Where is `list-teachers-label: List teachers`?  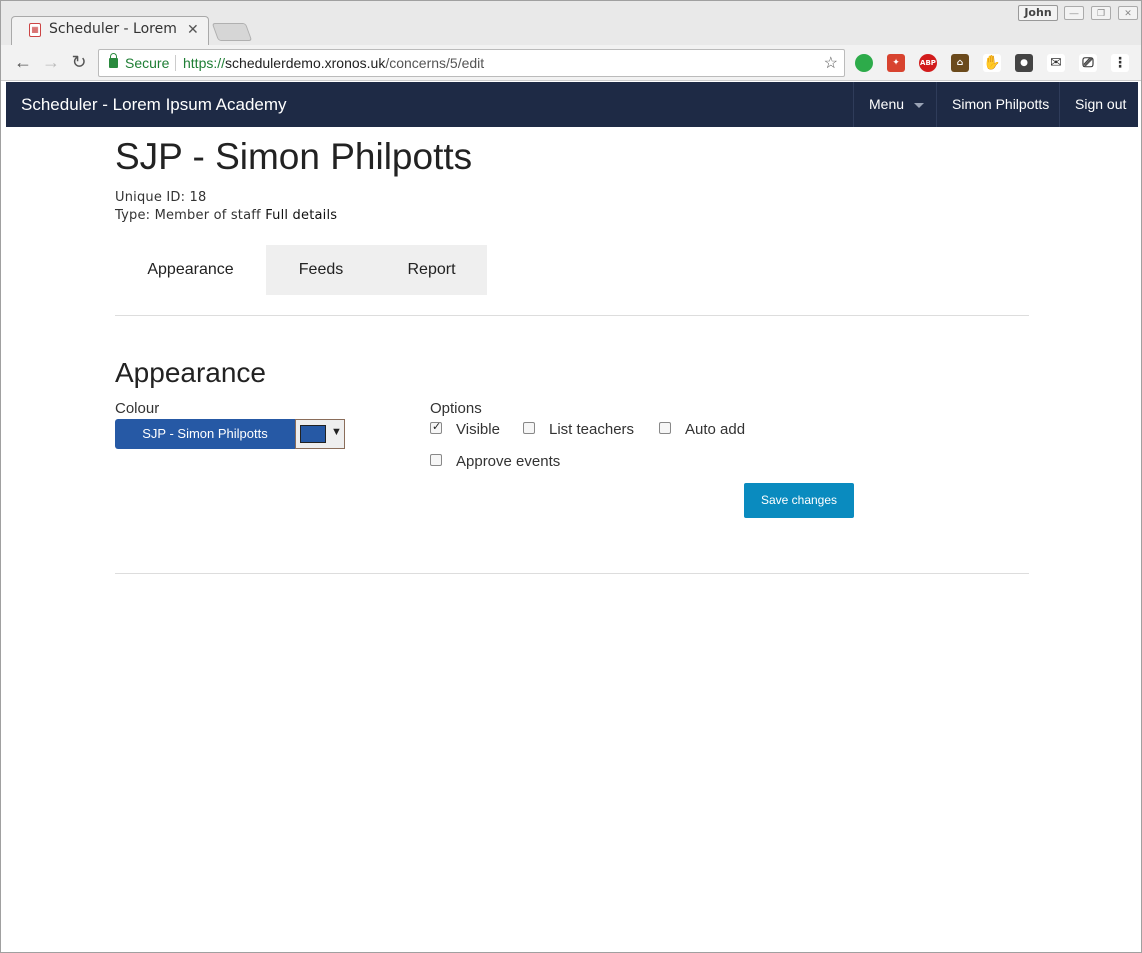
list-teachers-label: List teachers is located at coordinates (592, 429).